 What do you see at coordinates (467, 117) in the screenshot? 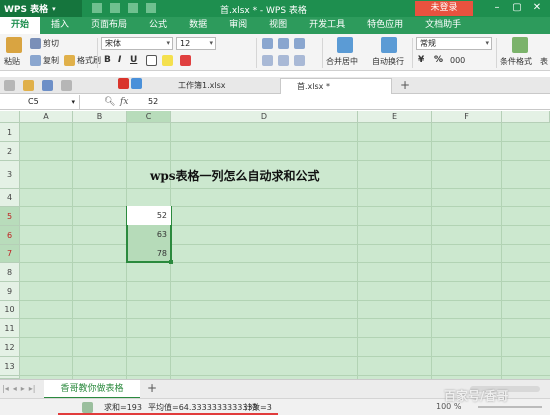
I see `column-header-f: F` at bounding box center [467, 117].